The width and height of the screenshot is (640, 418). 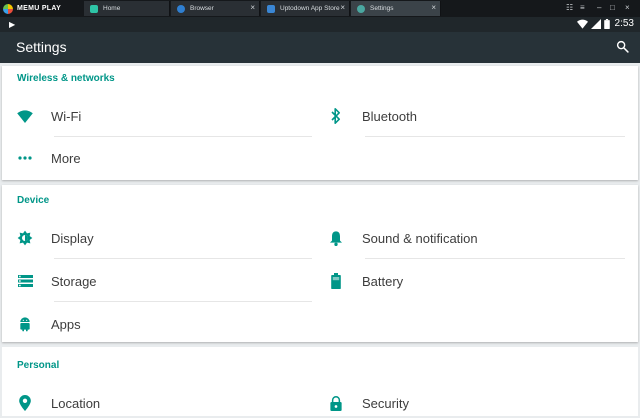 I want to click on setting-label: Display, so click(x=72, y=238).